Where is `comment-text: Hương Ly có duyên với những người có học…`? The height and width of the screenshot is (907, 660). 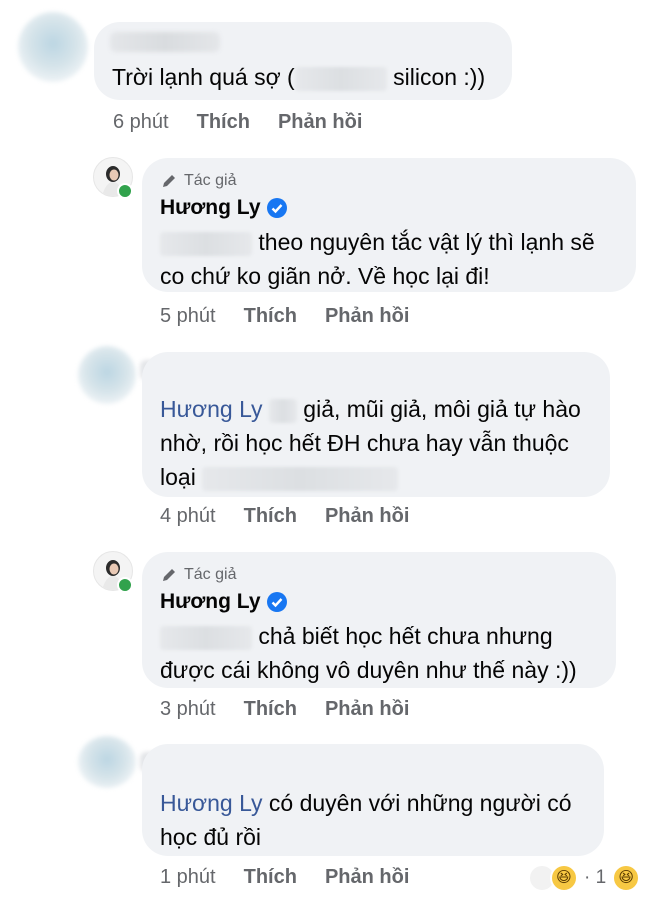
comment-text: Hương Ly có duyên với những người có học… is located at coordinates (366, 820).